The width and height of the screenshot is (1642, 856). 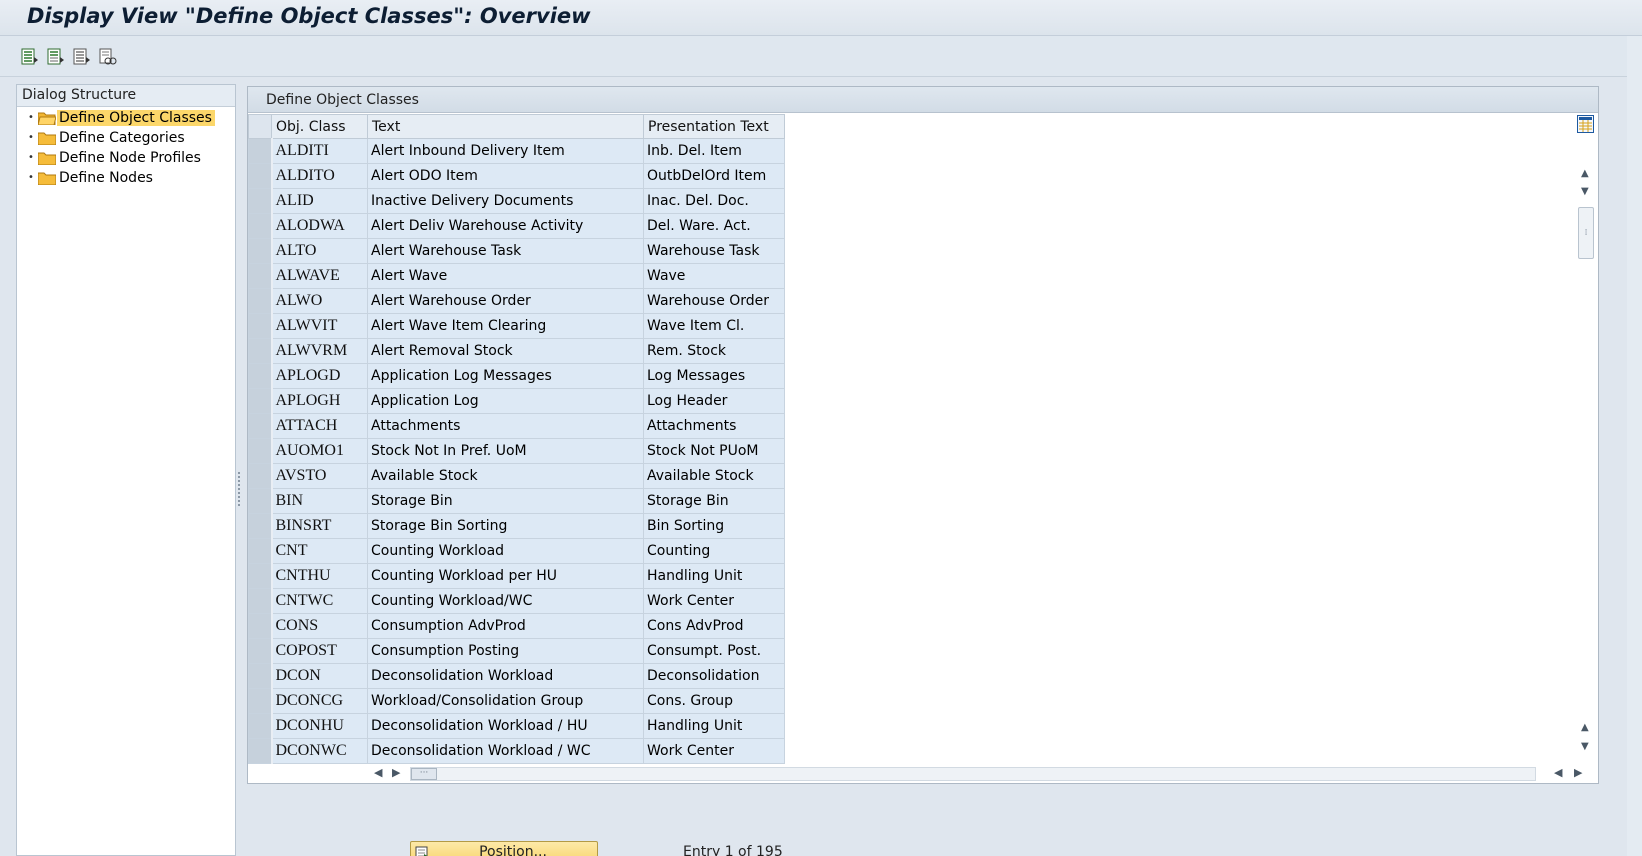 What do you see at coordinates (1585, 174) in the screenshot?
I see `scroll-up-icon: ▲` at bounding box center [1585, 174].